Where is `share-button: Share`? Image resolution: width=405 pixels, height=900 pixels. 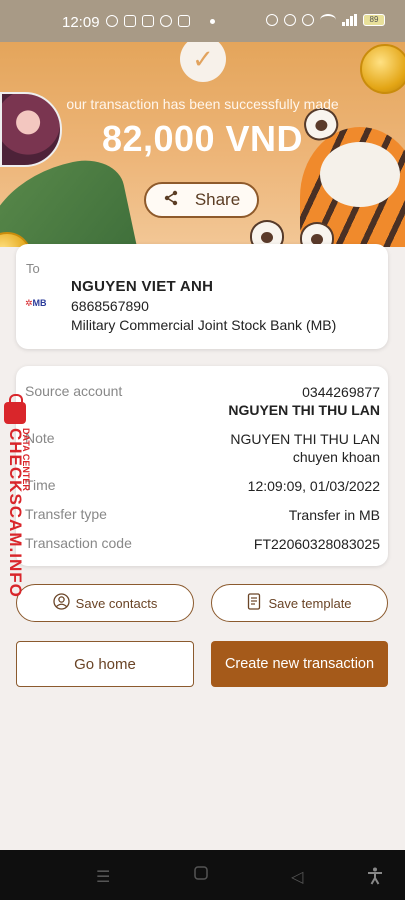
share-button: Share is located at coordinates (201, 200).